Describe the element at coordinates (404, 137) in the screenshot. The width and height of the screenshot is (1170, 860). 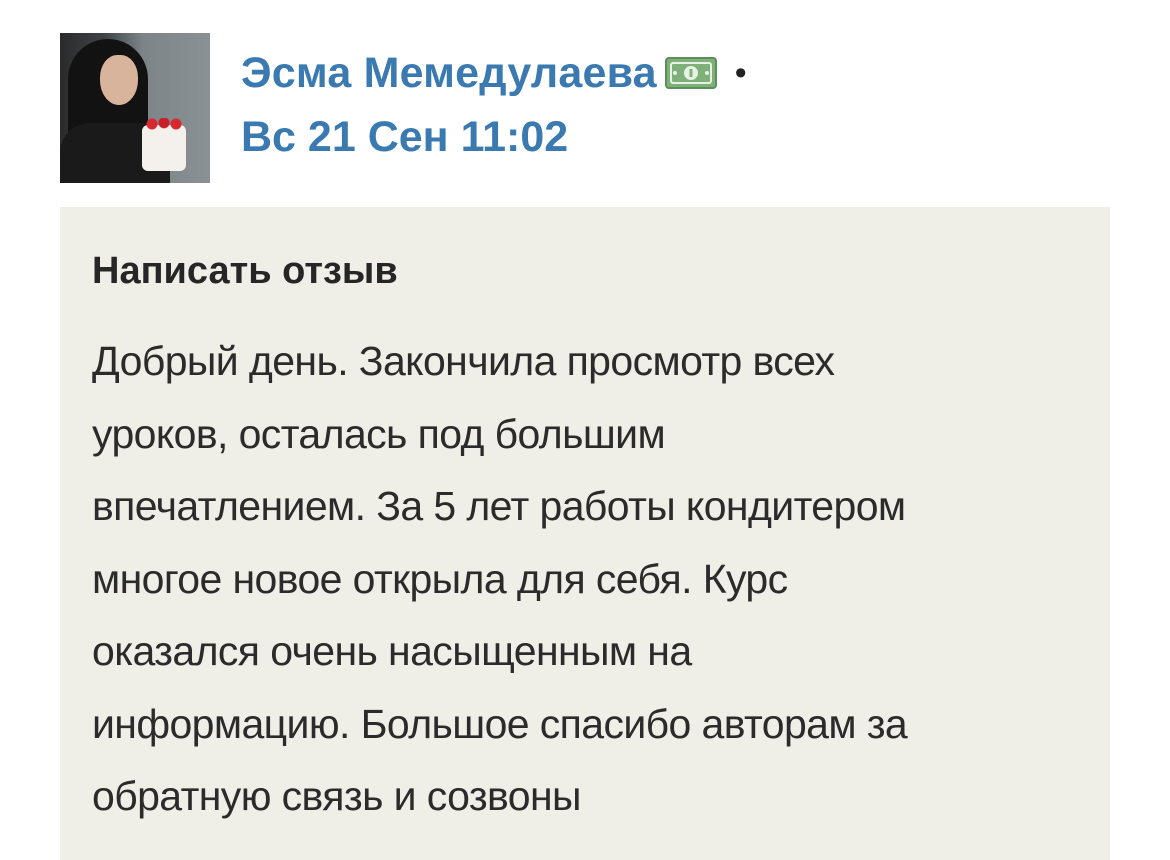
I see `post-date-link: Вс 21 Сен 11:02` at that location.